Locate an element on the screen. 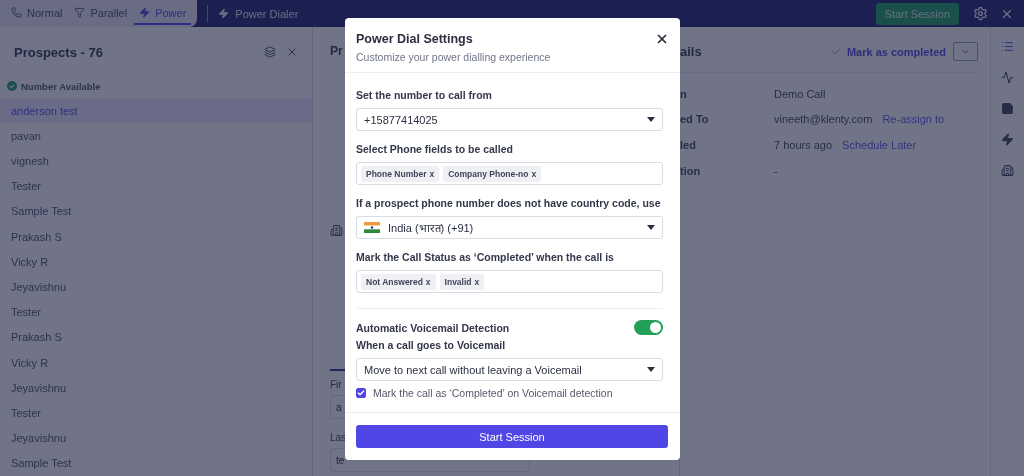 The image size is (1024, 476). detail-label: ed To is located at coordinates (695, 119).